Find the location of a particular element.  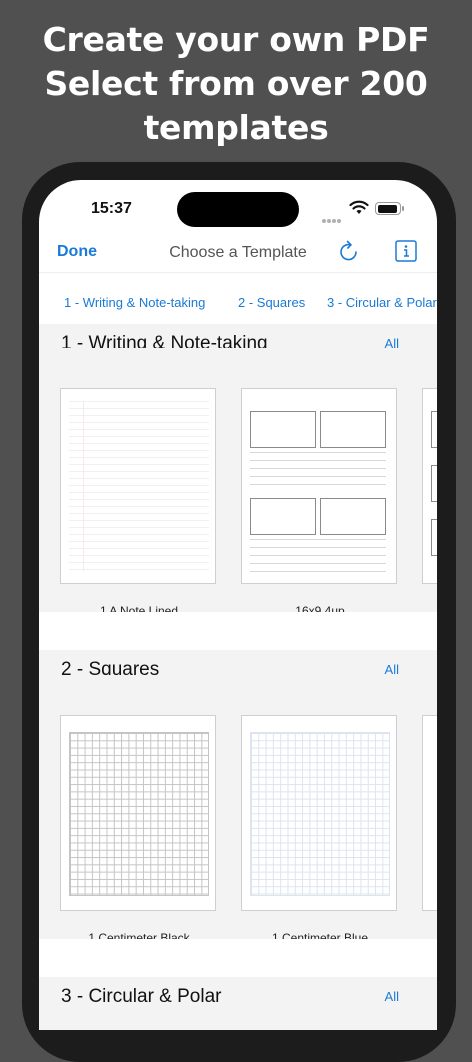

dynamic-island is located at coordinates (238, 209).